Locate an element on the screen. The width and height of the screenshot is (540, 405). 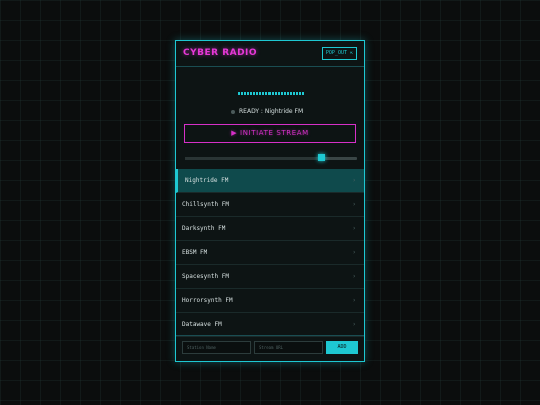
volume-slider is located at coordinates (271, 157).